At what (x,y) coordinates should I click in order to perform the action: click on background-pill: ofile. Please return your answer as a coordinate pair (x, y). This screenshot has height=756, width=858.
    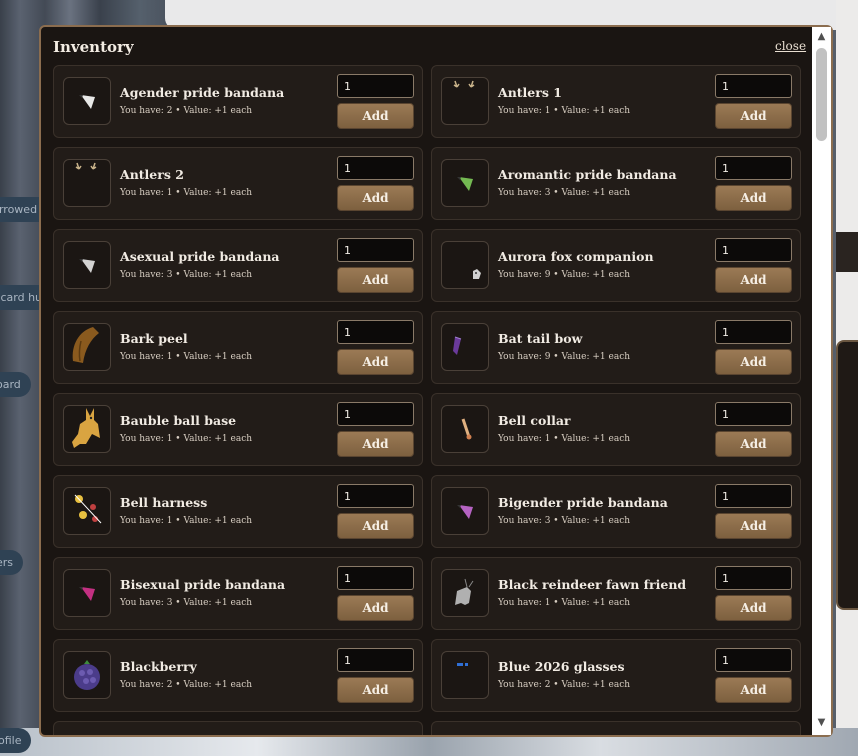
    Looking at the image, I should click on (16, 740).